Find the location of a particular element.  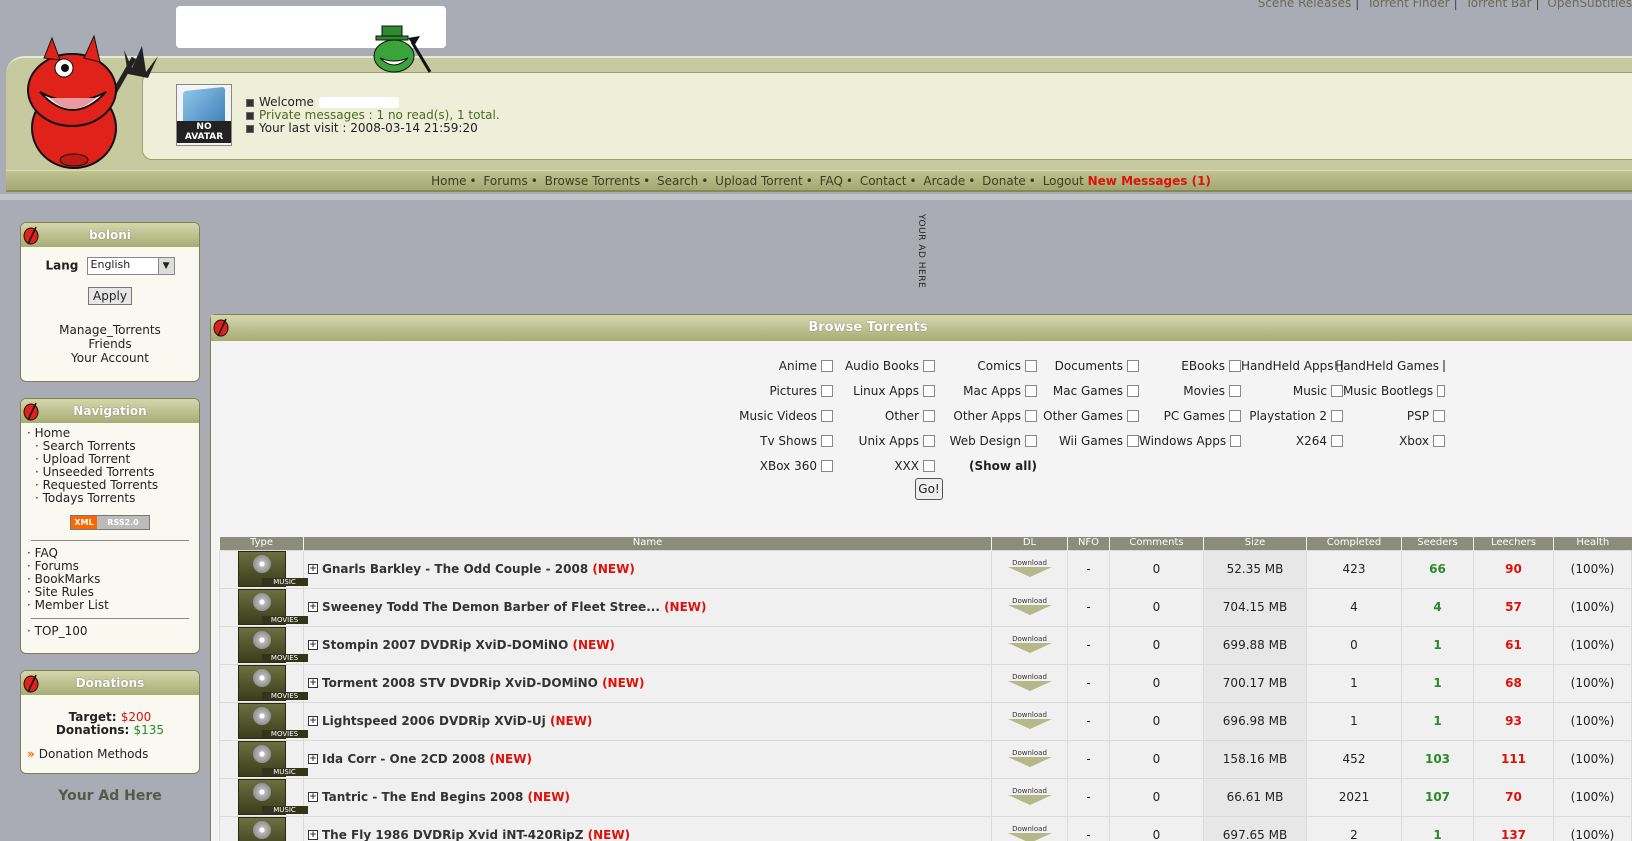

category-documents: Documents is located at coordinates (1088, 366).